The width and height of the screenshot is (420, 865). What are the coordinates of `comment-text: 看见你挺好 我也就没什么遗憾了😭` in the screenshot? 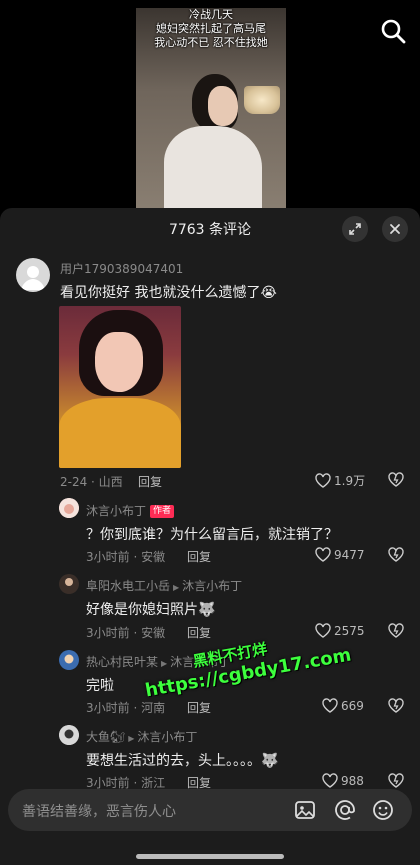 It's located at (168, 293).